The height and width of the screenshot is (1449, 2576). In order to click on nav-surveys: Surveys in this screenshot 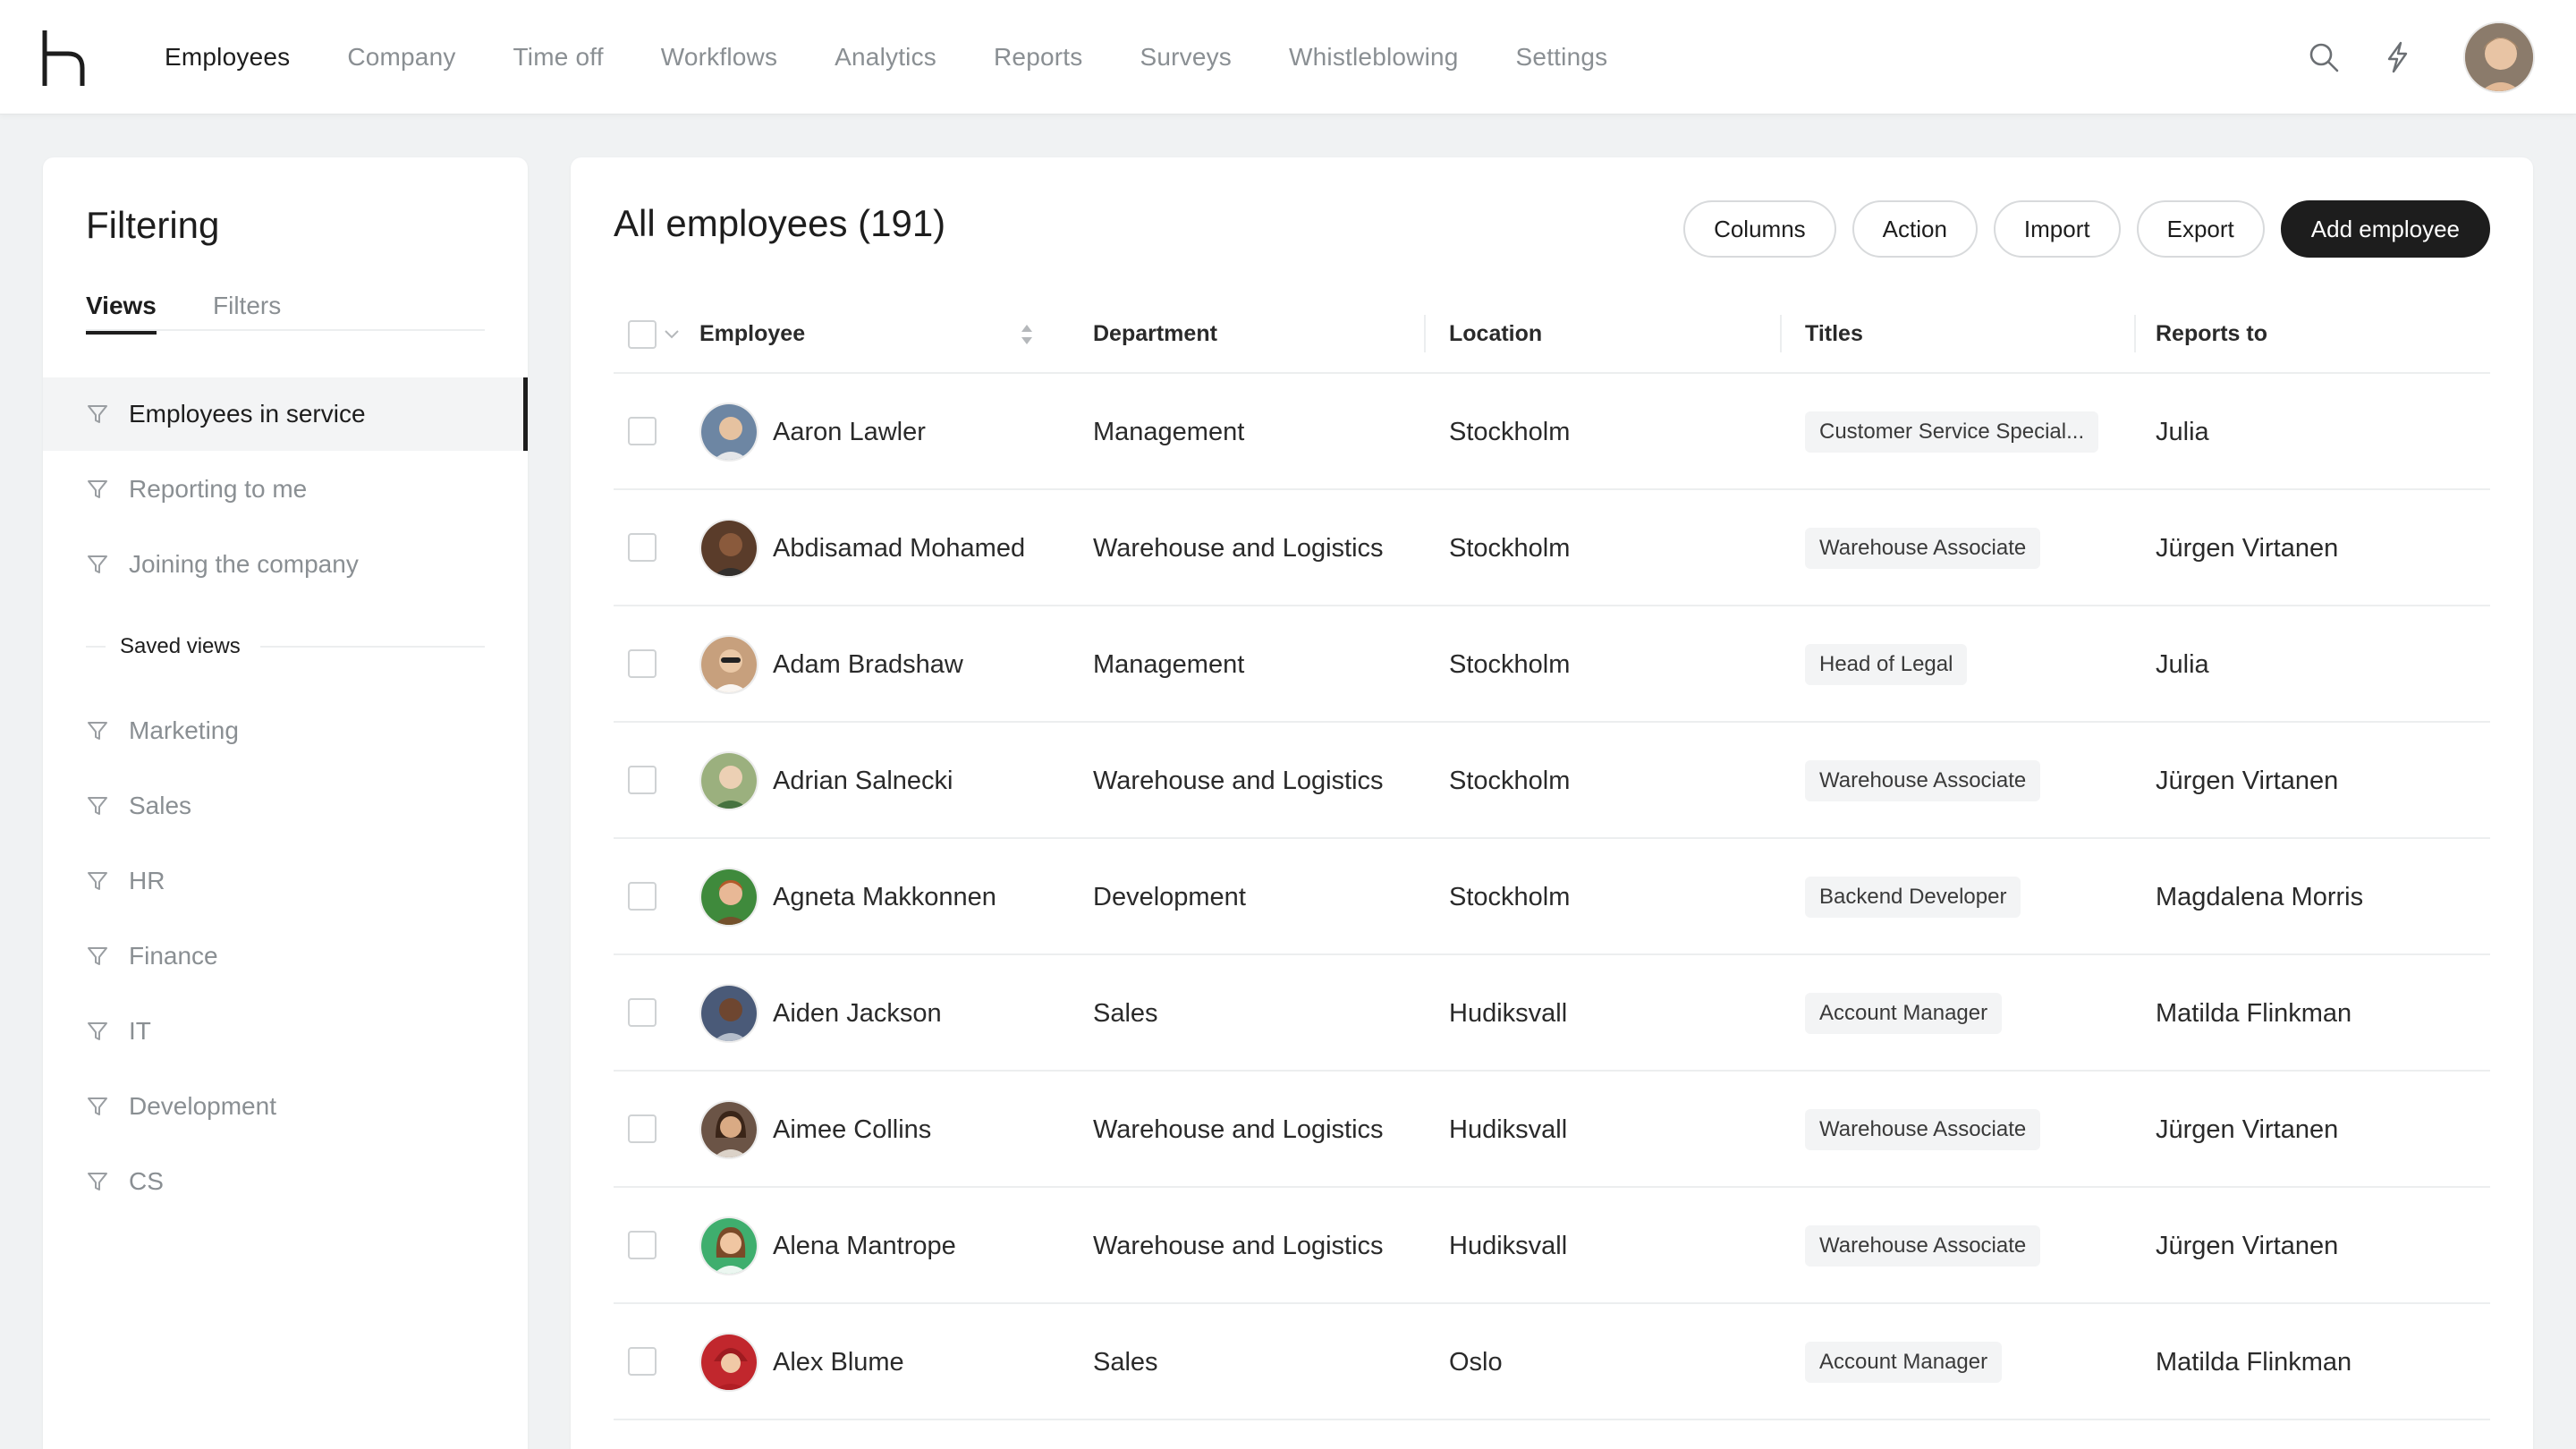, I will do `click(1186, 57)`.